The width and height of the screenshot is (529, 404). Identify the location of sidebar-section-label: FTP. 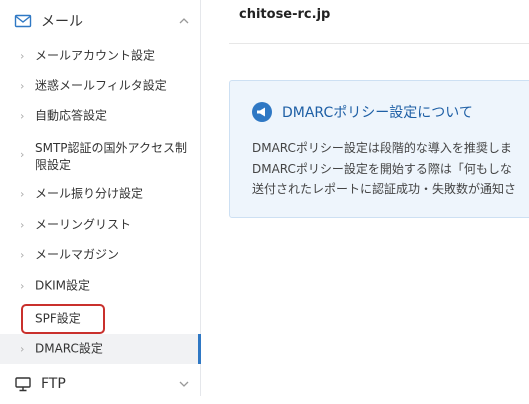
(53, 384).